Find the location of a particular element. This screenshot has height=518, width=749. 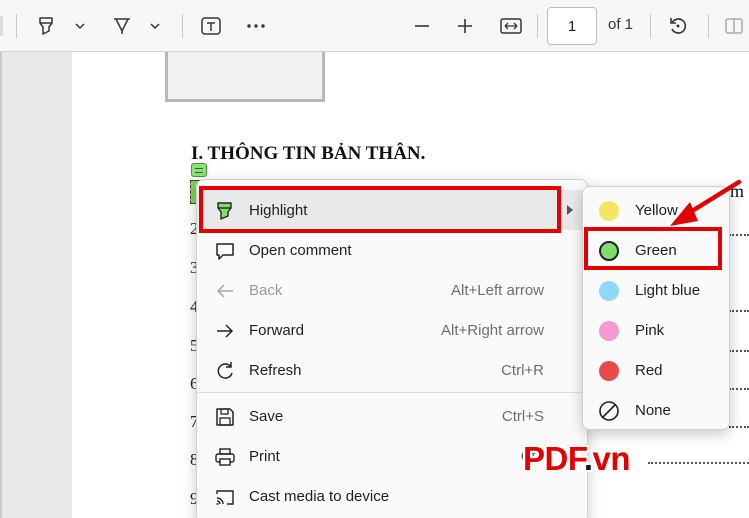

watermark-tld: vn is located at coordinates (611, 458).